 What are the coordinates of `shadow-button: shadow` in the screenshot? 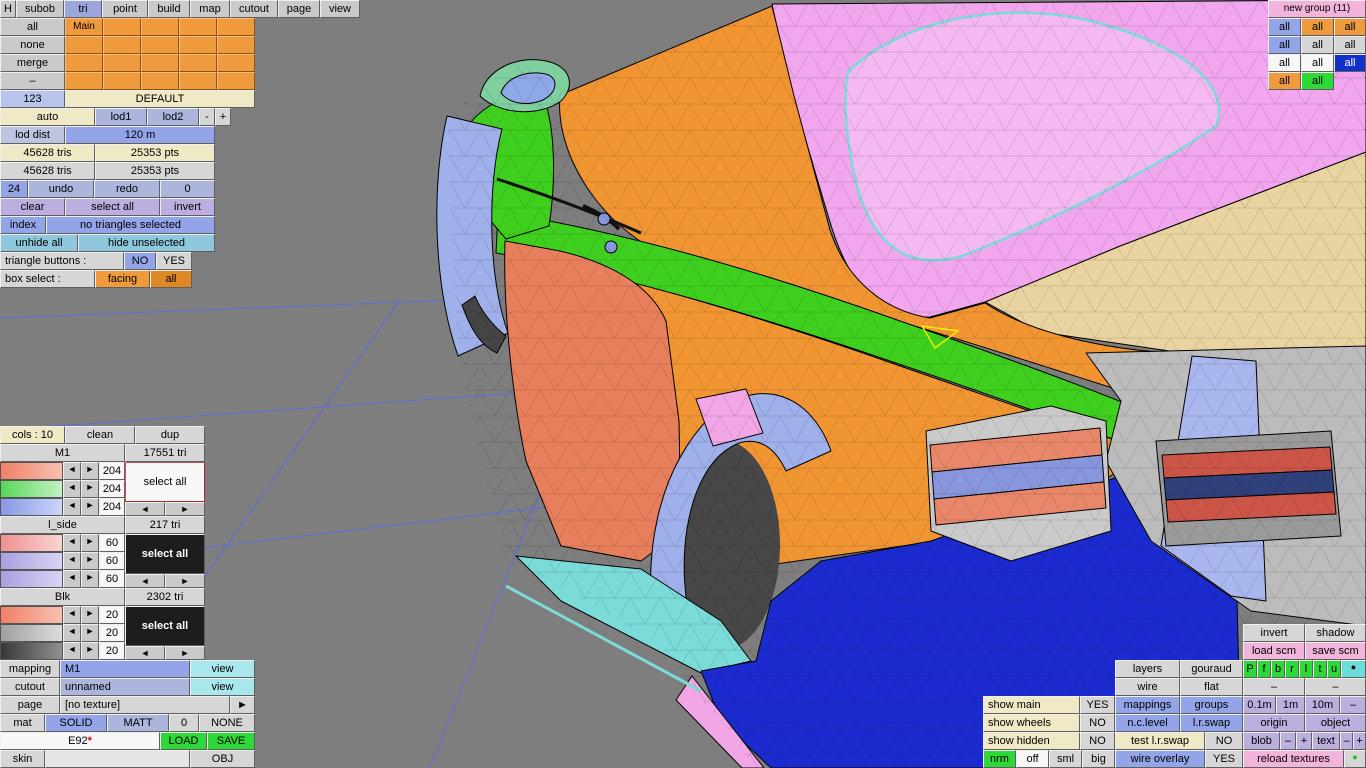 It's located at (1335, 633).